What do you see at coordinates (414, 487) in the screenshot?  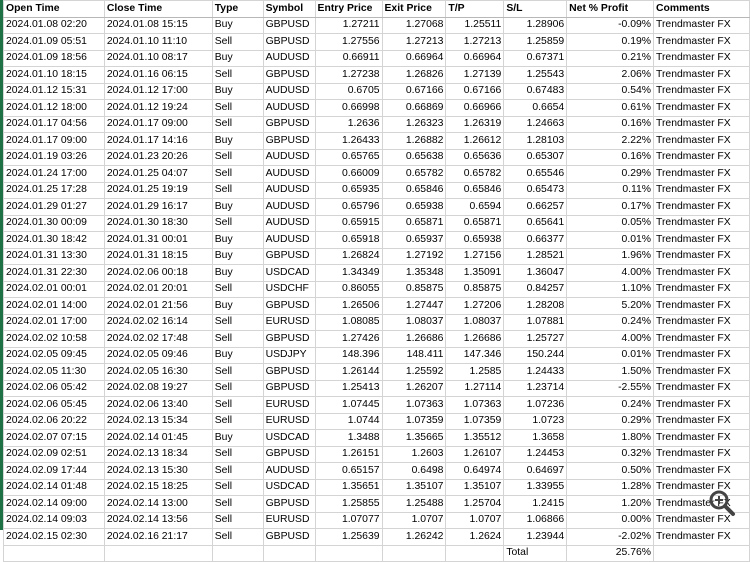 I see `col-exit-price-cell: 1.35107` at bounding box center [414, 487].